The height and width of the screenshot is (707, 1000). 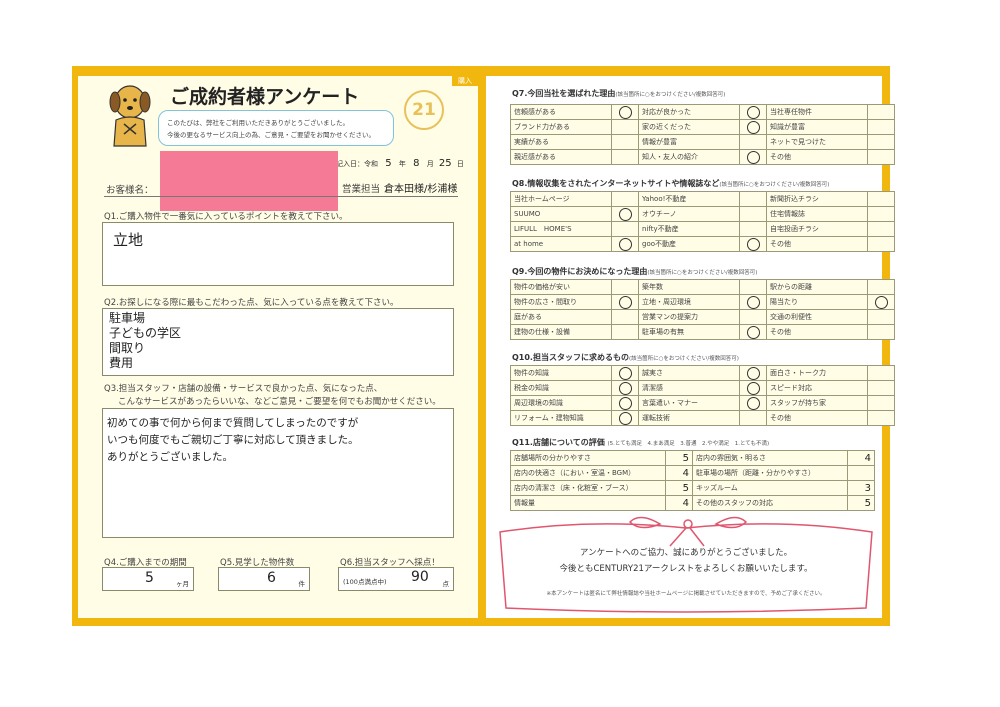 What do you see at coordinates (702, 142) in the screenshot?
I see `q7-row: 実績がある 情報が豊富 ネットで見つけた` at bounding box center [702, 142].